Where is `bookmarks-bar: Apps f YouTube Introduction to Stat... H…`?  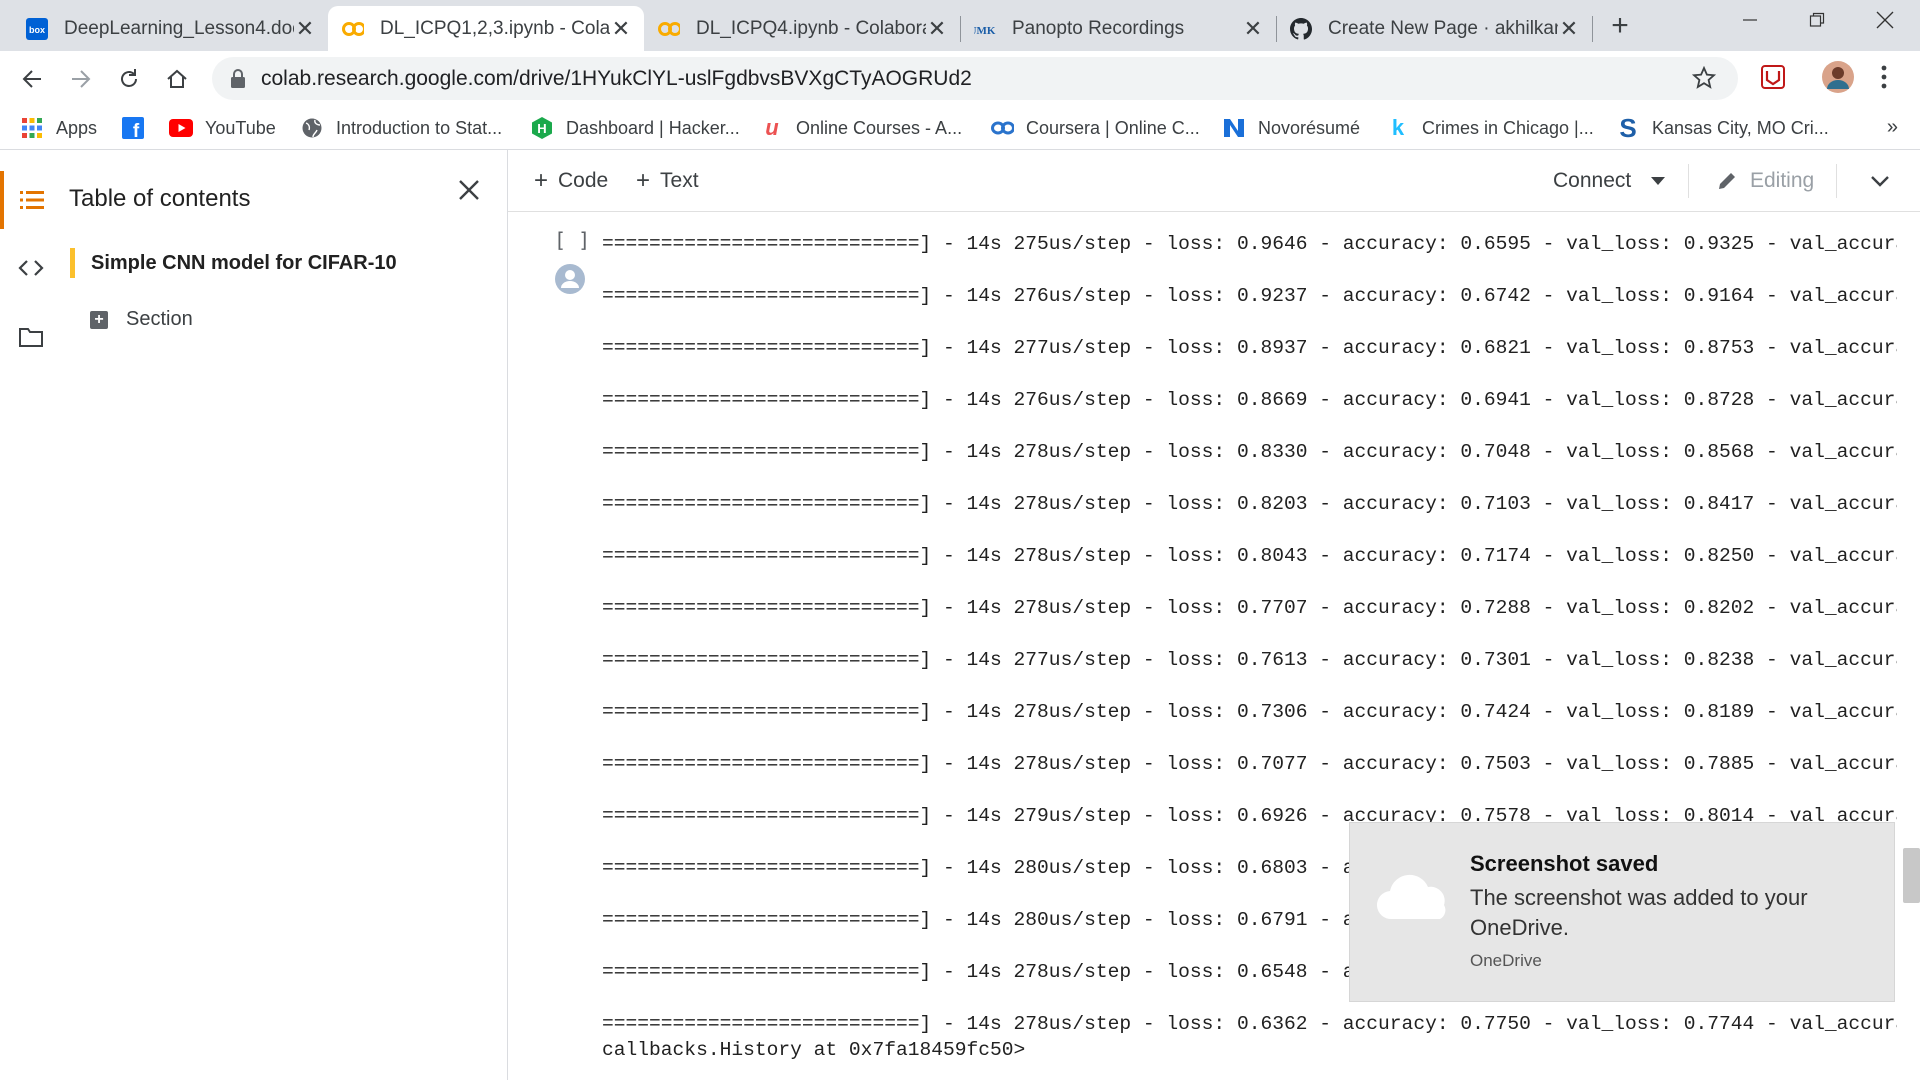
bookmarks-bar: Apps f YouTube Introduction to Stat... H… is located at coordinates (960, 128).